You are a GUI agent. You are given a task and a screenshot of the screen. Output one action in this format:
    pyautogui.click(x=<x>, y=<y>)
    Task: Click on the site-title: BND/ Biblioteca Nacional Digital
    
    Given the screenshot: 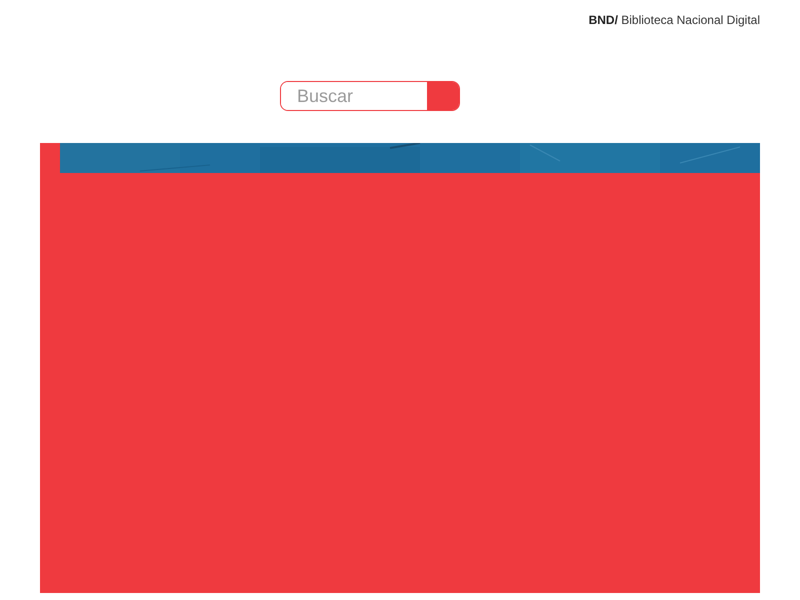 What is the action you would take?
    pyautogui.click(x=674, y=20)
    